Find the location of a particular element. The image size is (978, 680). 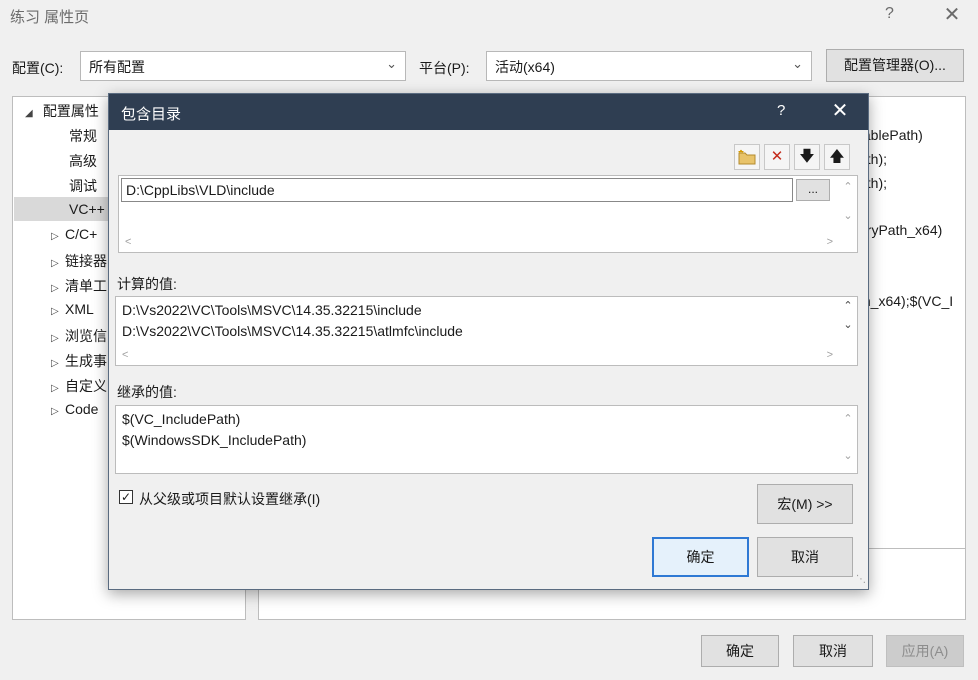

inherited-values-label: 继承的值: is located at coordinates (147, 392).